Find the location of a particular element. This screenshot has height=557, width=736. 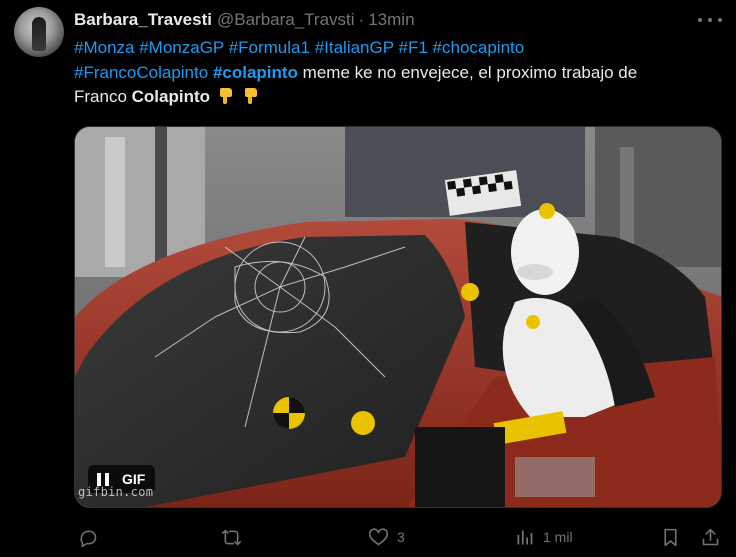

author-handle: @Barbara_Travsti is located at coordinates (286, 20).